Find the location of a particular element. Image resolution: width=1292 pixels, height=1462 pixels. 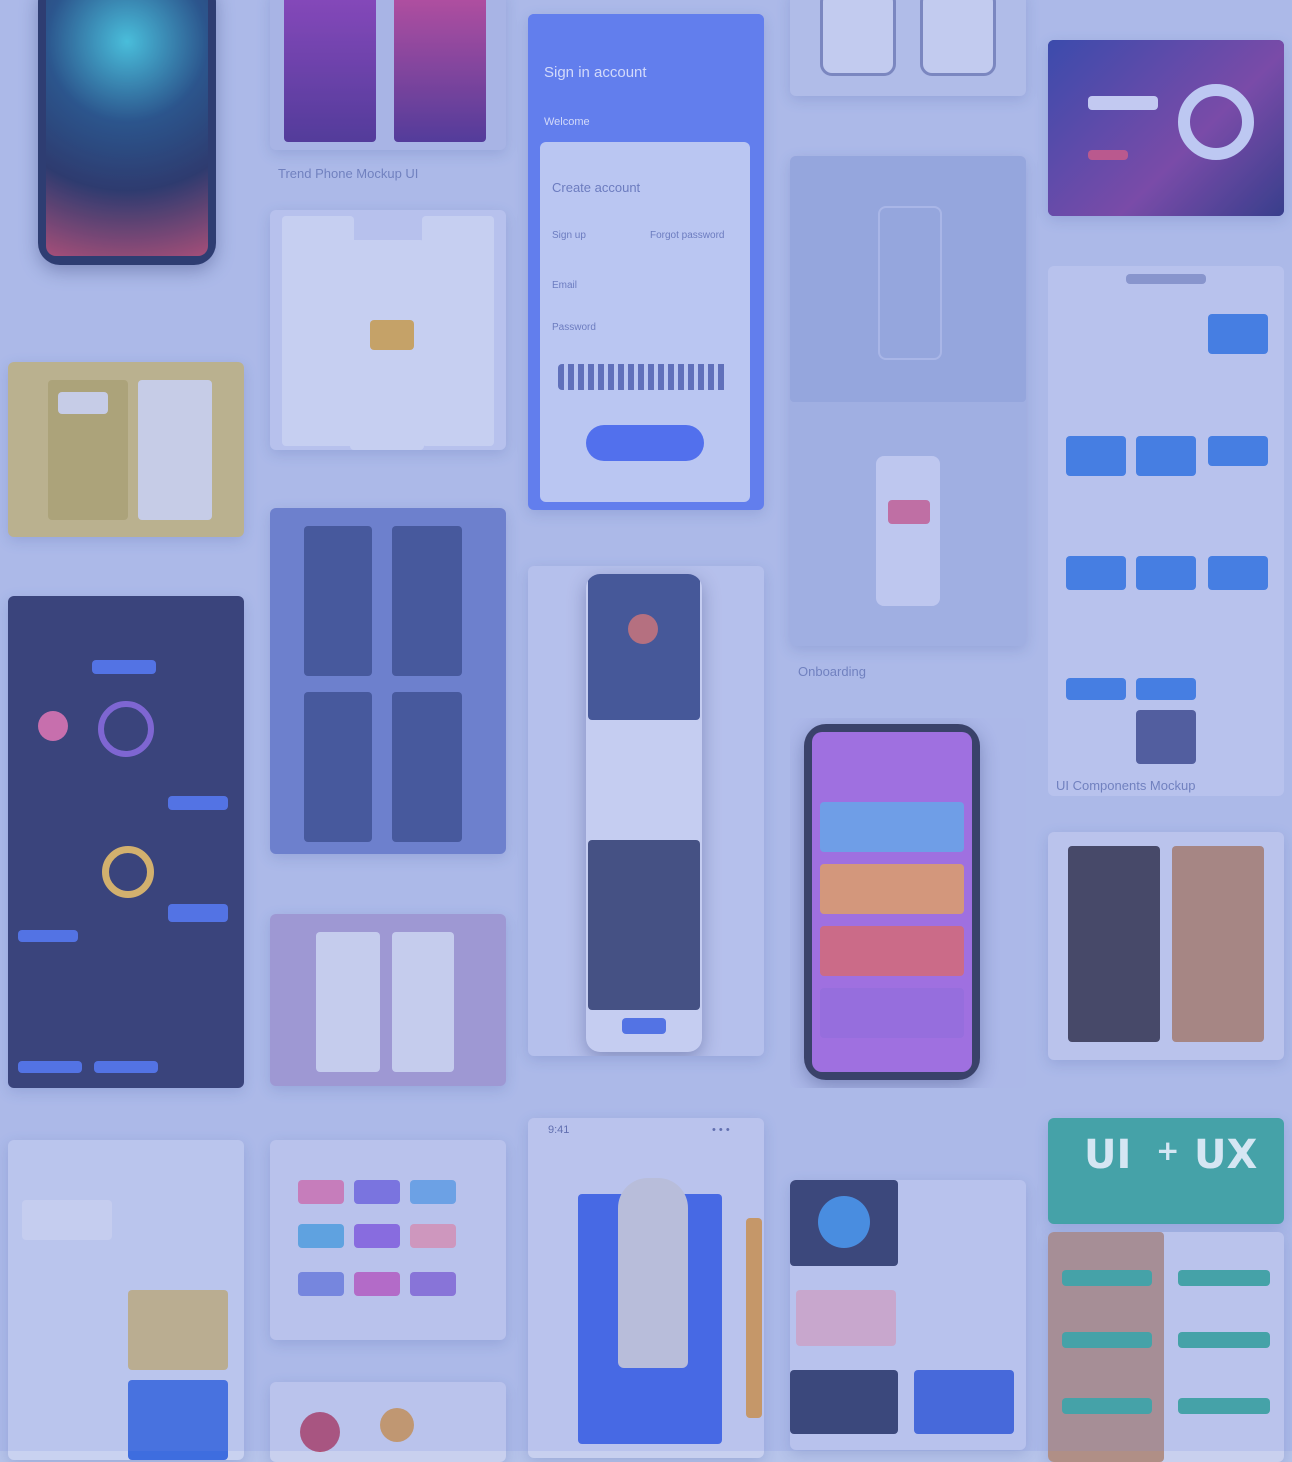

white-panel is located at coordinates (175, 450).